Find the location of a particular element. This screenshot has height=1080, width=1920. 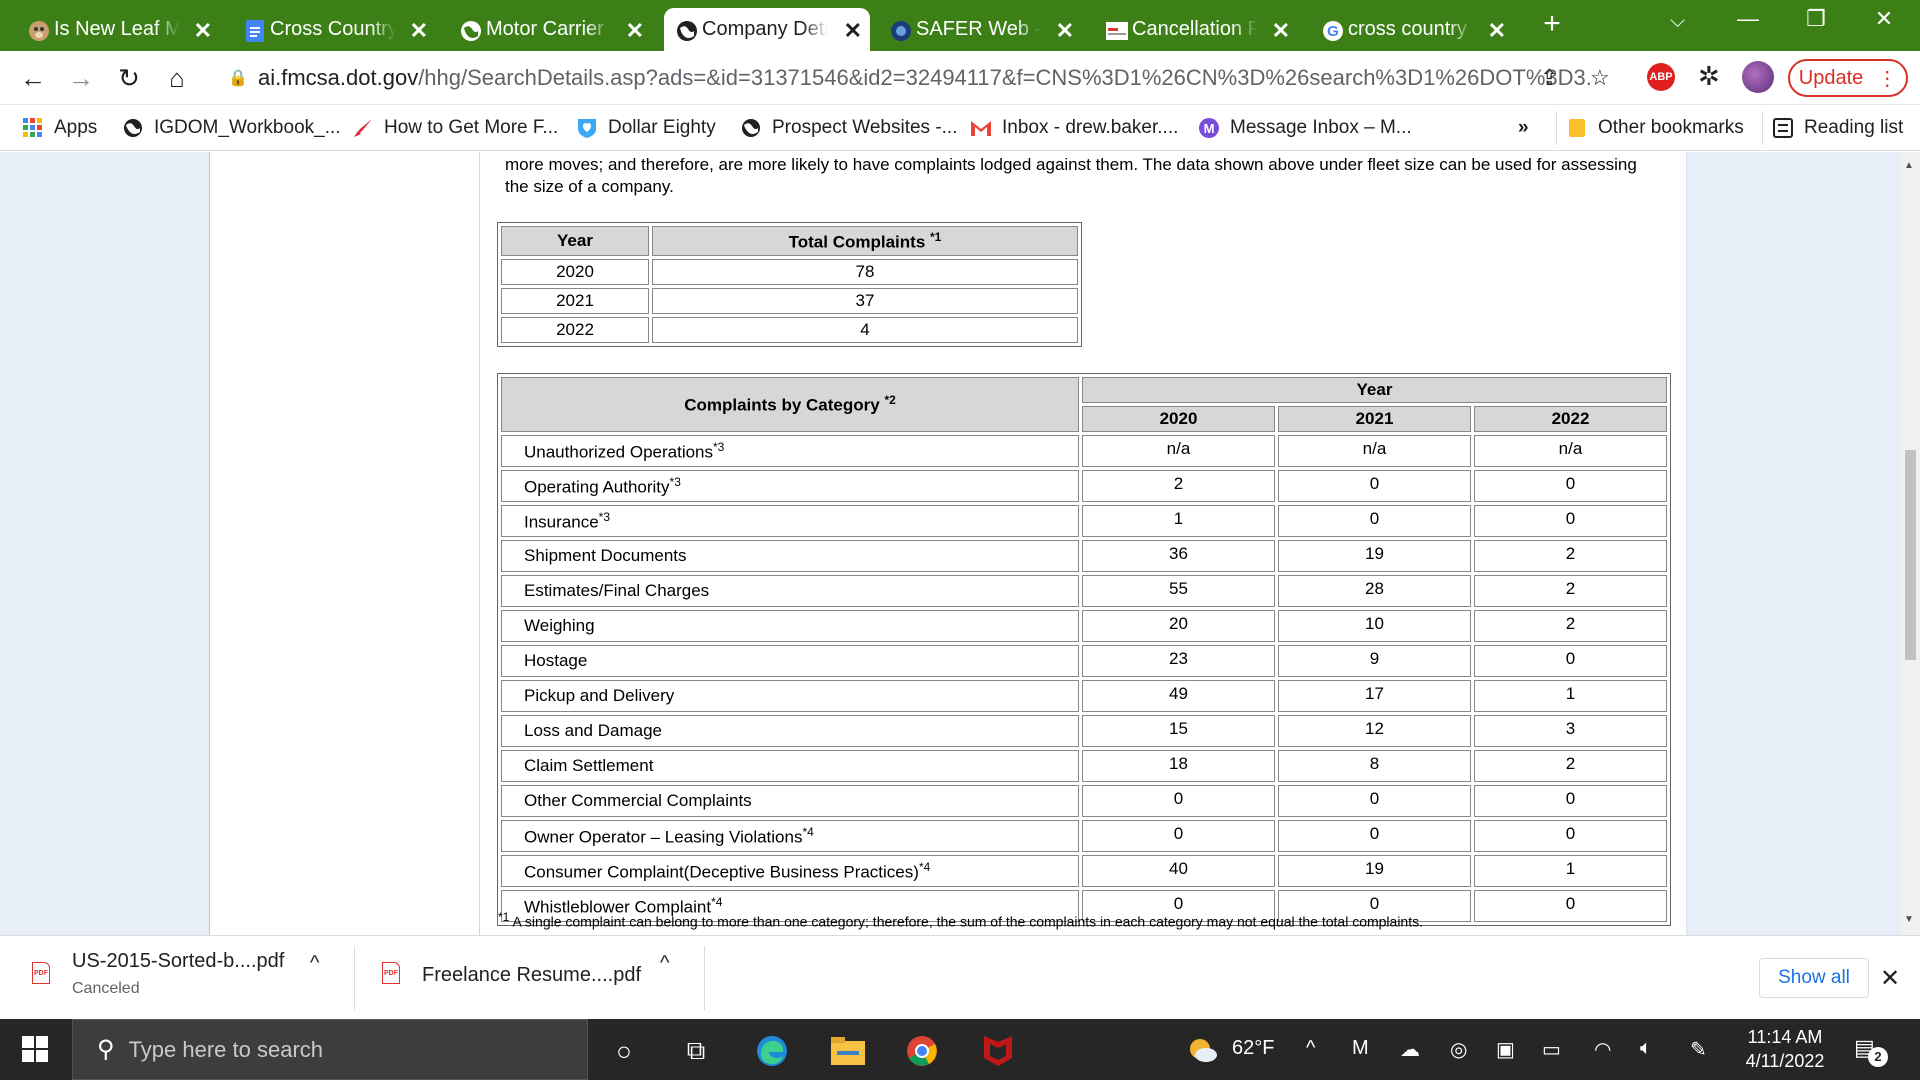

minimize-icon: — is located at coordinates (1748, 19).